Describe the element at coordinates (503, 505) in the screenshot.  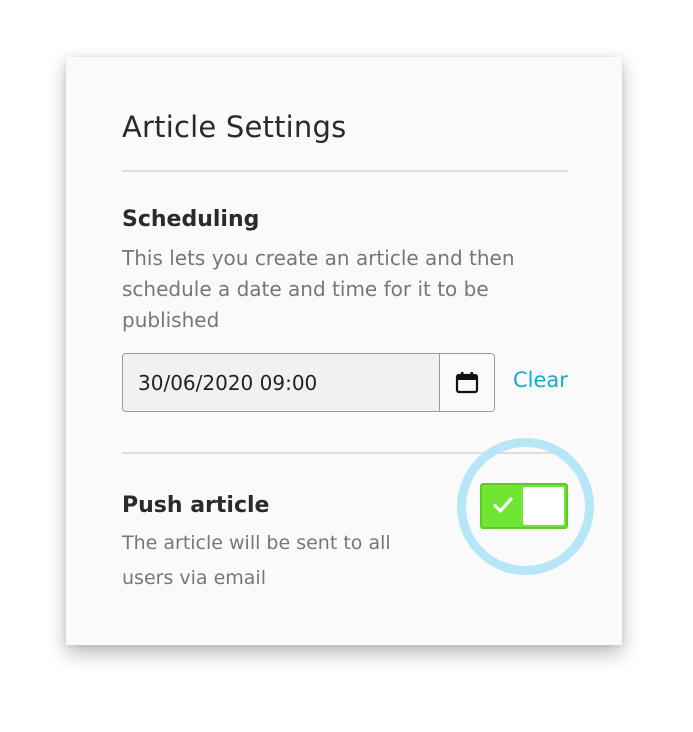
I see `check-icon` at that location.